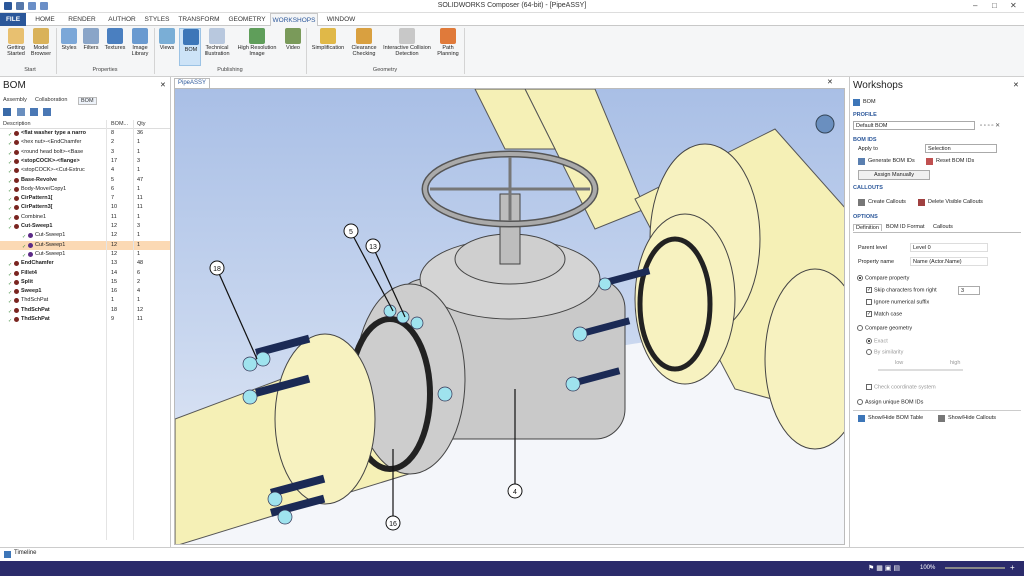 Image resolution: width=1024 pixels, height=576 pixels. I want to click on views-button: Views, so click(167, 39).